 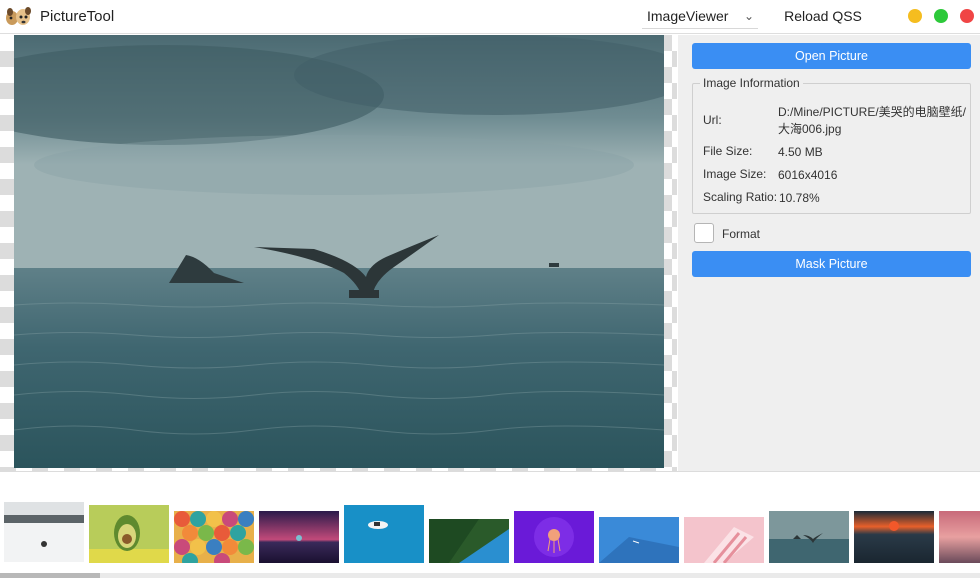 What do you see at coordinates (18, 16) in the screenshot?
I see `app-logo-icon` at bounding box center [18, 16].